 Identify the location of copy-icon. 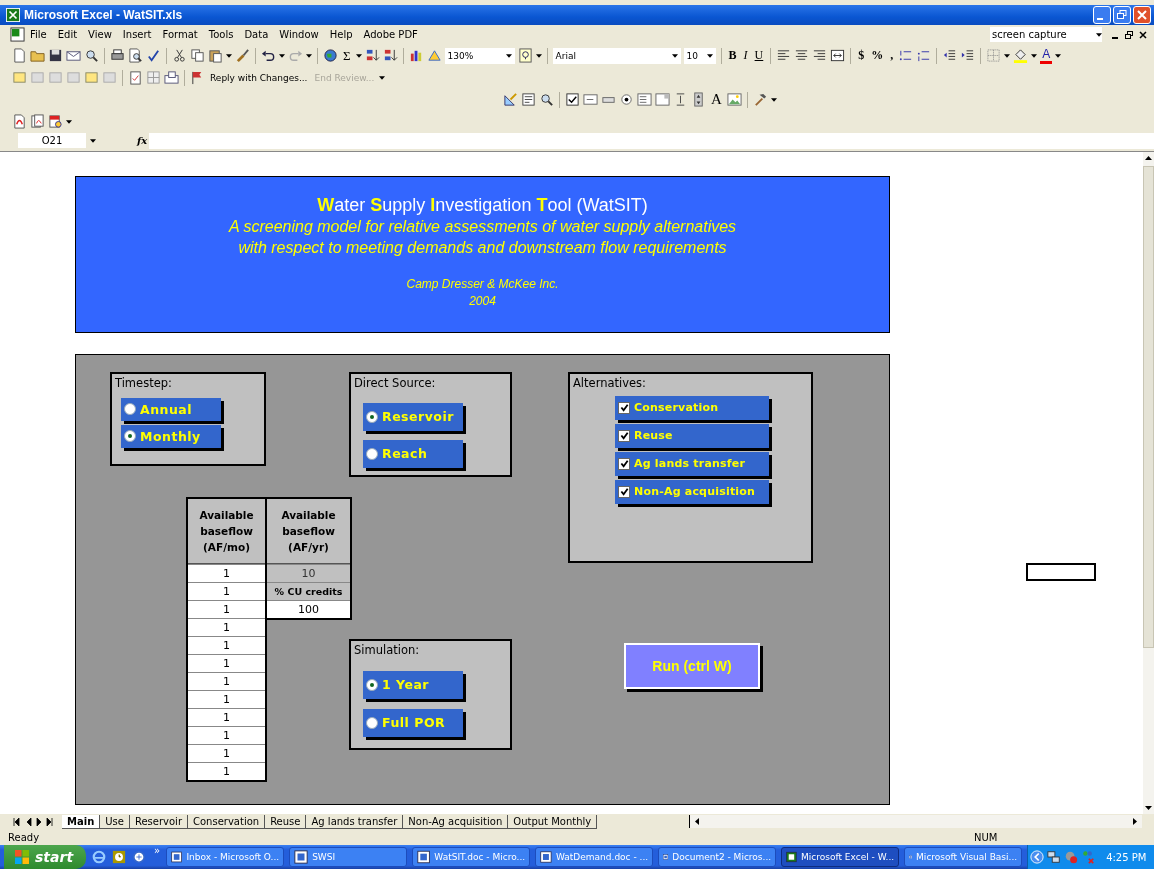
(197, 56).